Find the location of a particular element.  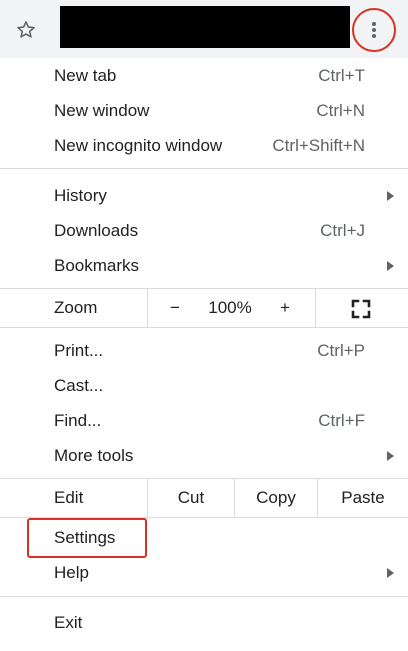

menu-item-label: Exit is located at coordinates (68, 622).